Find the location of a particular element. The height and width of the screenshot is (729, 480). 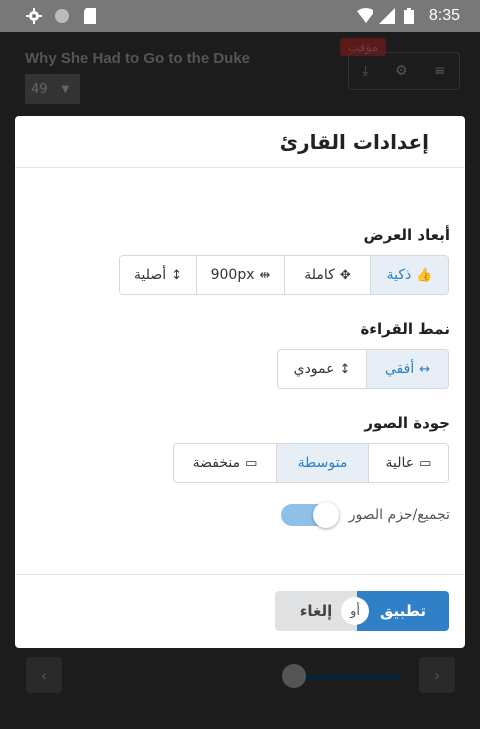

menu-icon: ≡ is located at coordinates (440, 71).